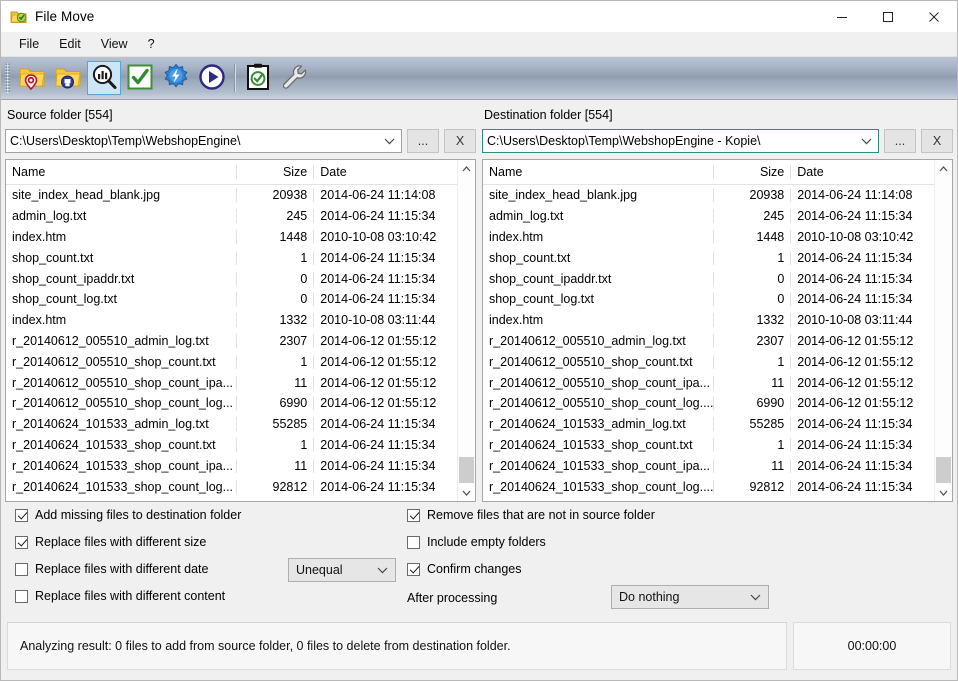 This screenshot has width=958, height=681. What do you see at coordinates (70, 44) in the screenshot?
I see `menu-edit: Edit` at bounding box center [70, 44].